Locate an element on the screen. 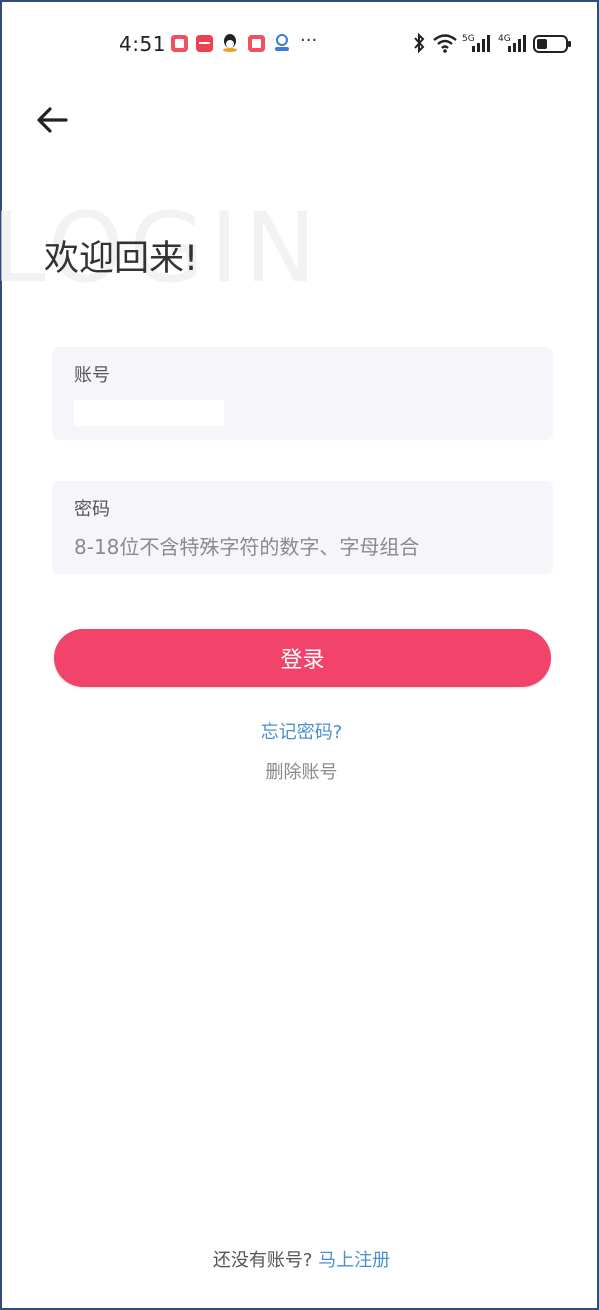 The image size is (599, 1310). signal-4g-label: 4G is located at coordinates (504, 39).